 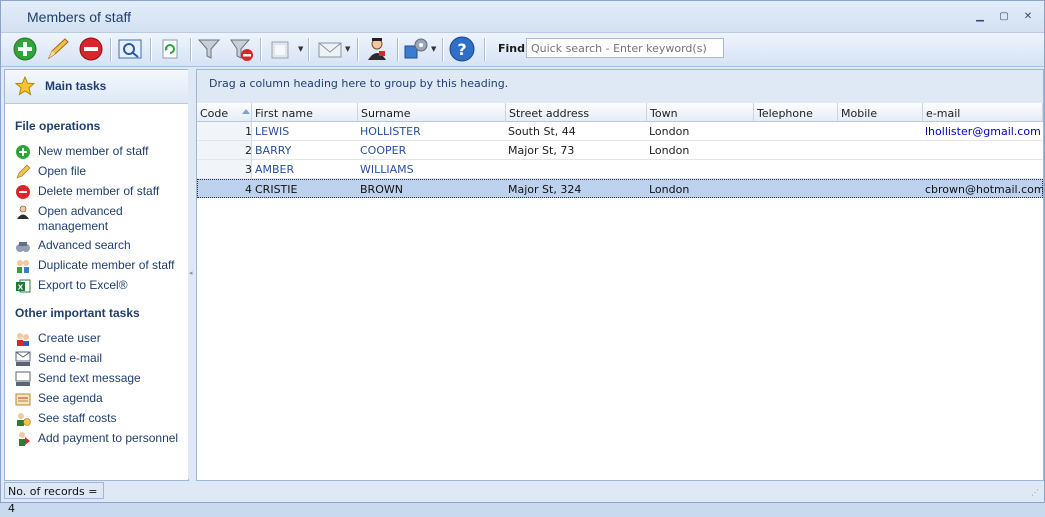 What do you see at coordinates (980, 17) in the screenshot?
I see `minimize-button: ▁` at bounding box center [980, 17].